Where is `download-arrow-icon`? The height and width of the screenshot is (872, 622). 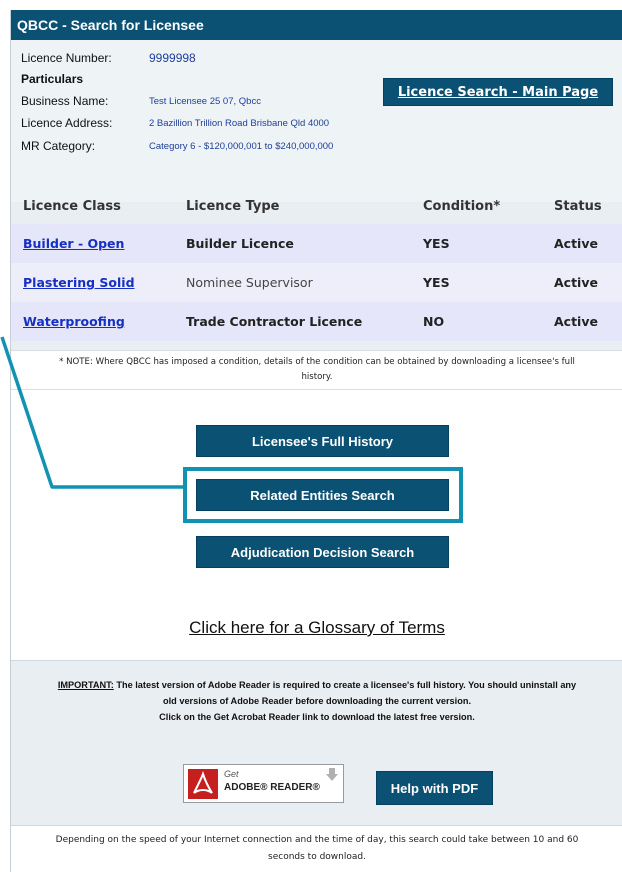 download-arrow-icon is located at coordinates (332, 775).